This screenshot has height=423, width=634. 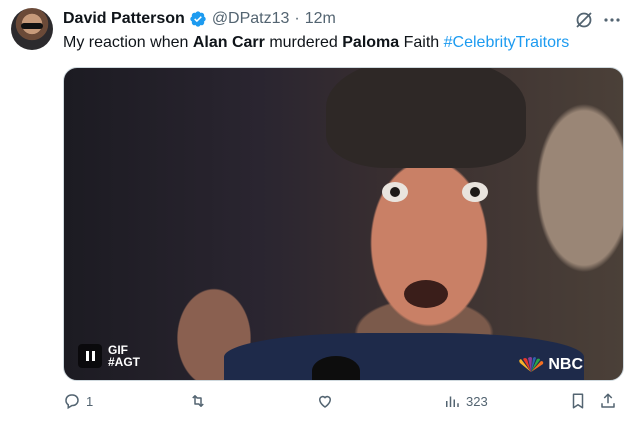 I want to click on retweet-icon, so click(x=198, y=401).